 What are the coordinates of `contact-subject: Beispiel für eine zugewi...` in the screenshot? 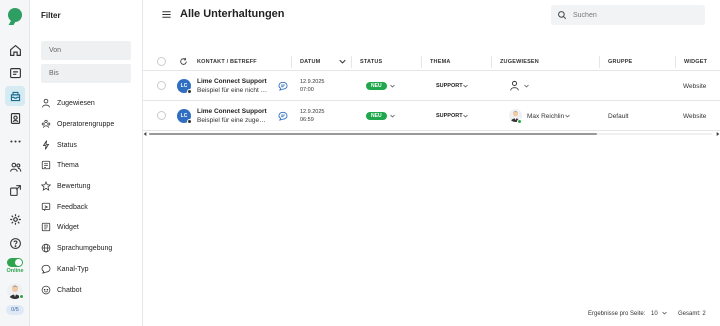 It's located at (233, 120).